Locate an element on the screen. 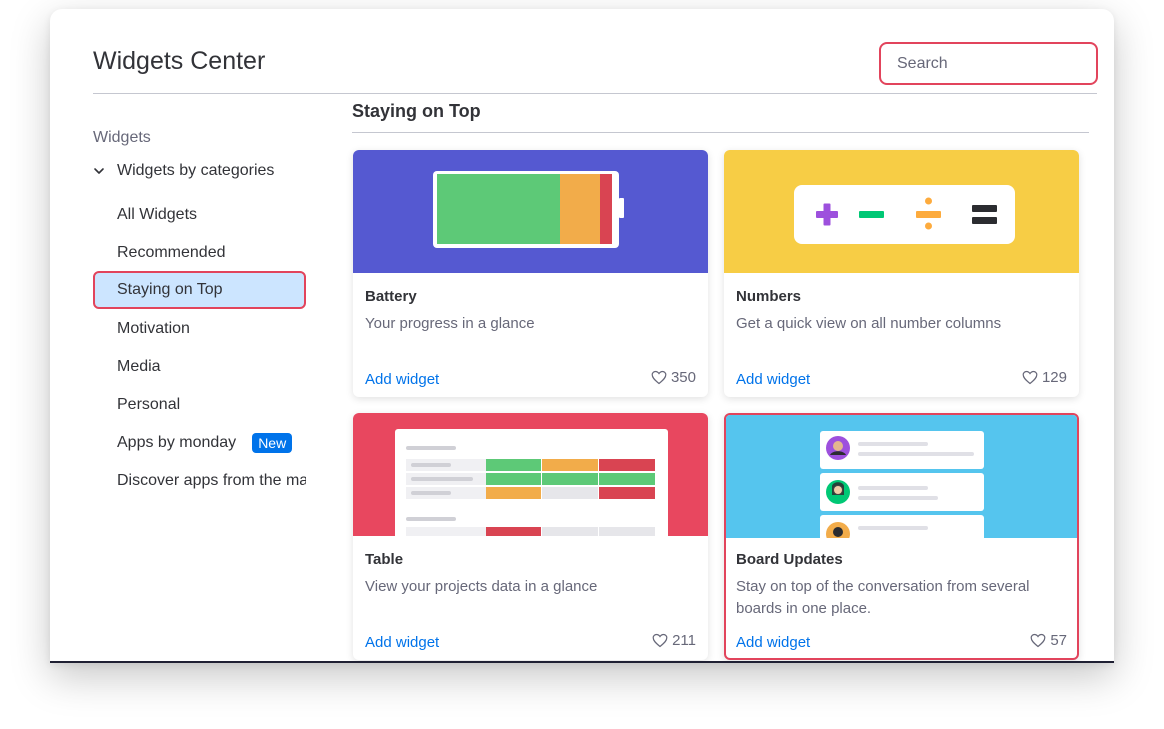 This screenshot has width=1164, height=729. sidebar-item-apps-by-monday: Apps by monday New is located at coordinates (199, 443).